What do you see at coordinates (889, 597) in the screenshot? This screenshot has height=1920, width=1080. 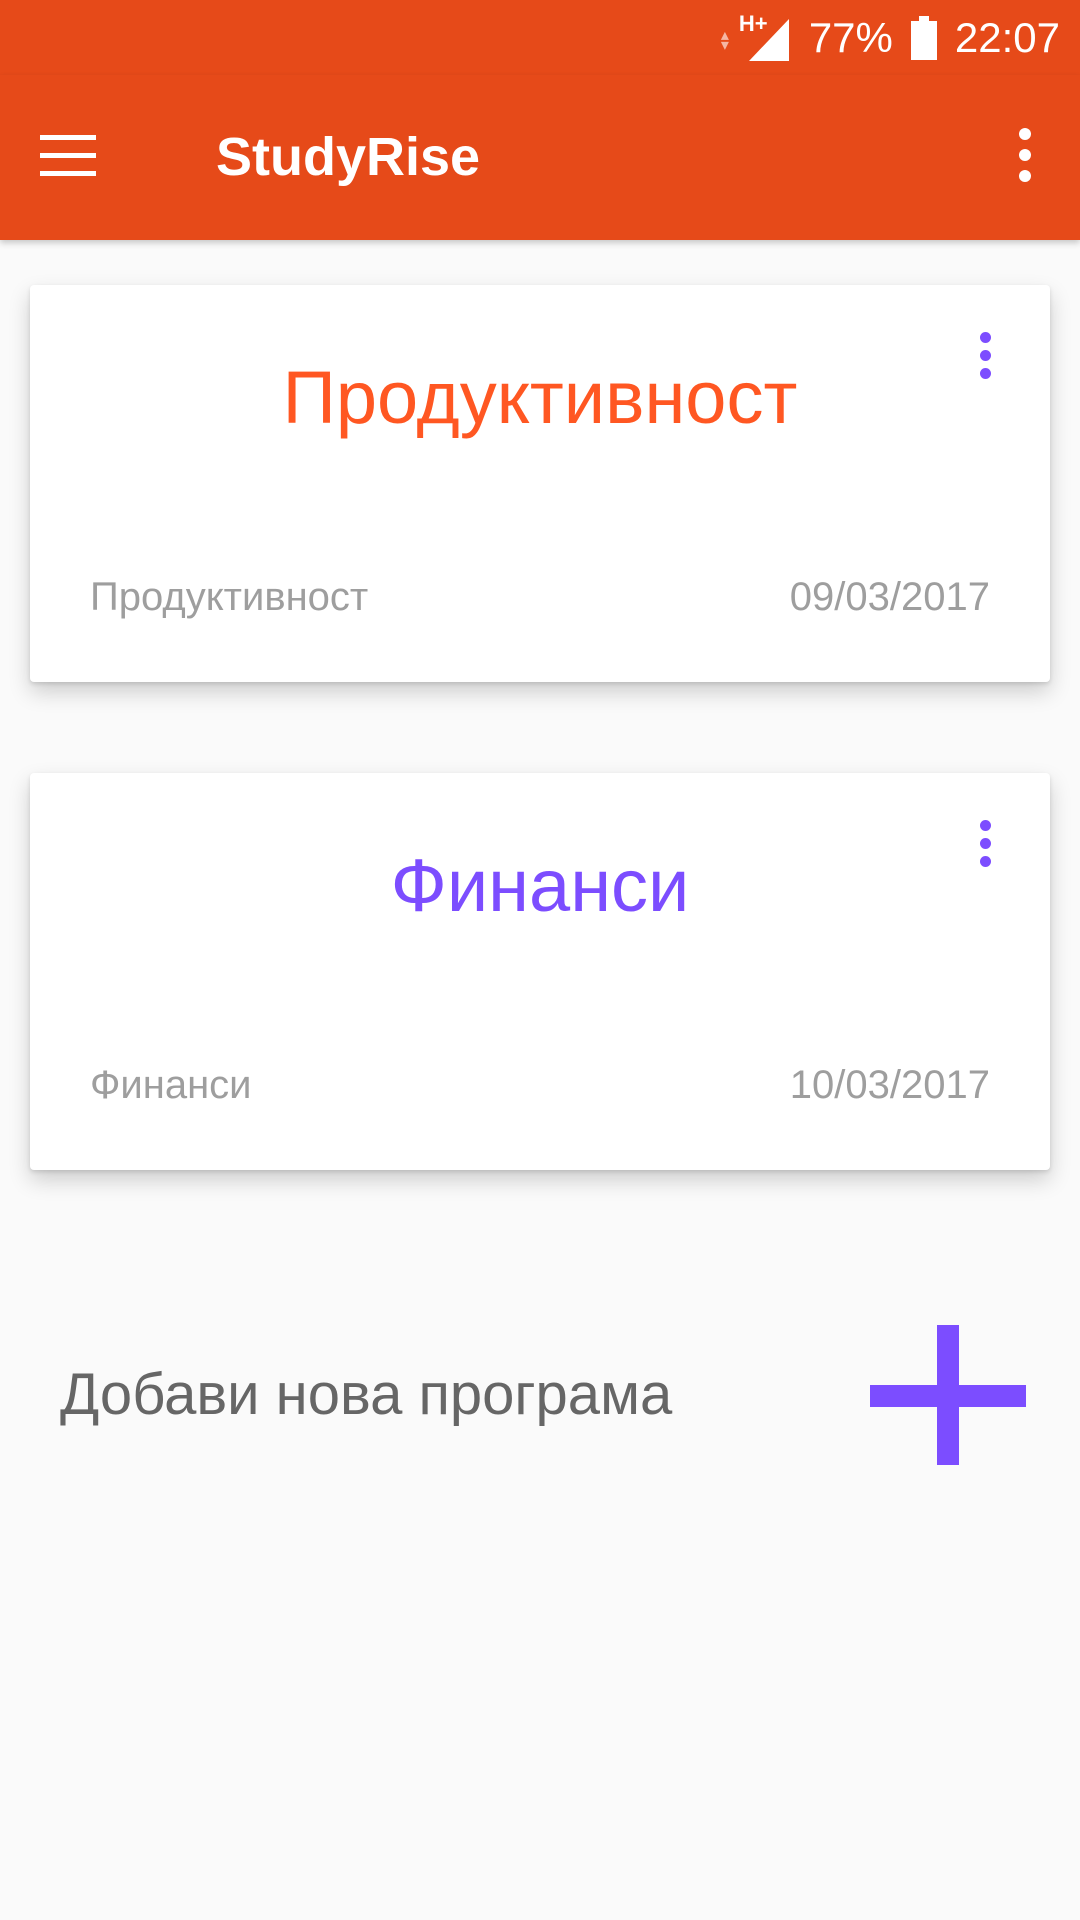 I see `program-date: 09/03/2017` at bounding box center [889, 597].